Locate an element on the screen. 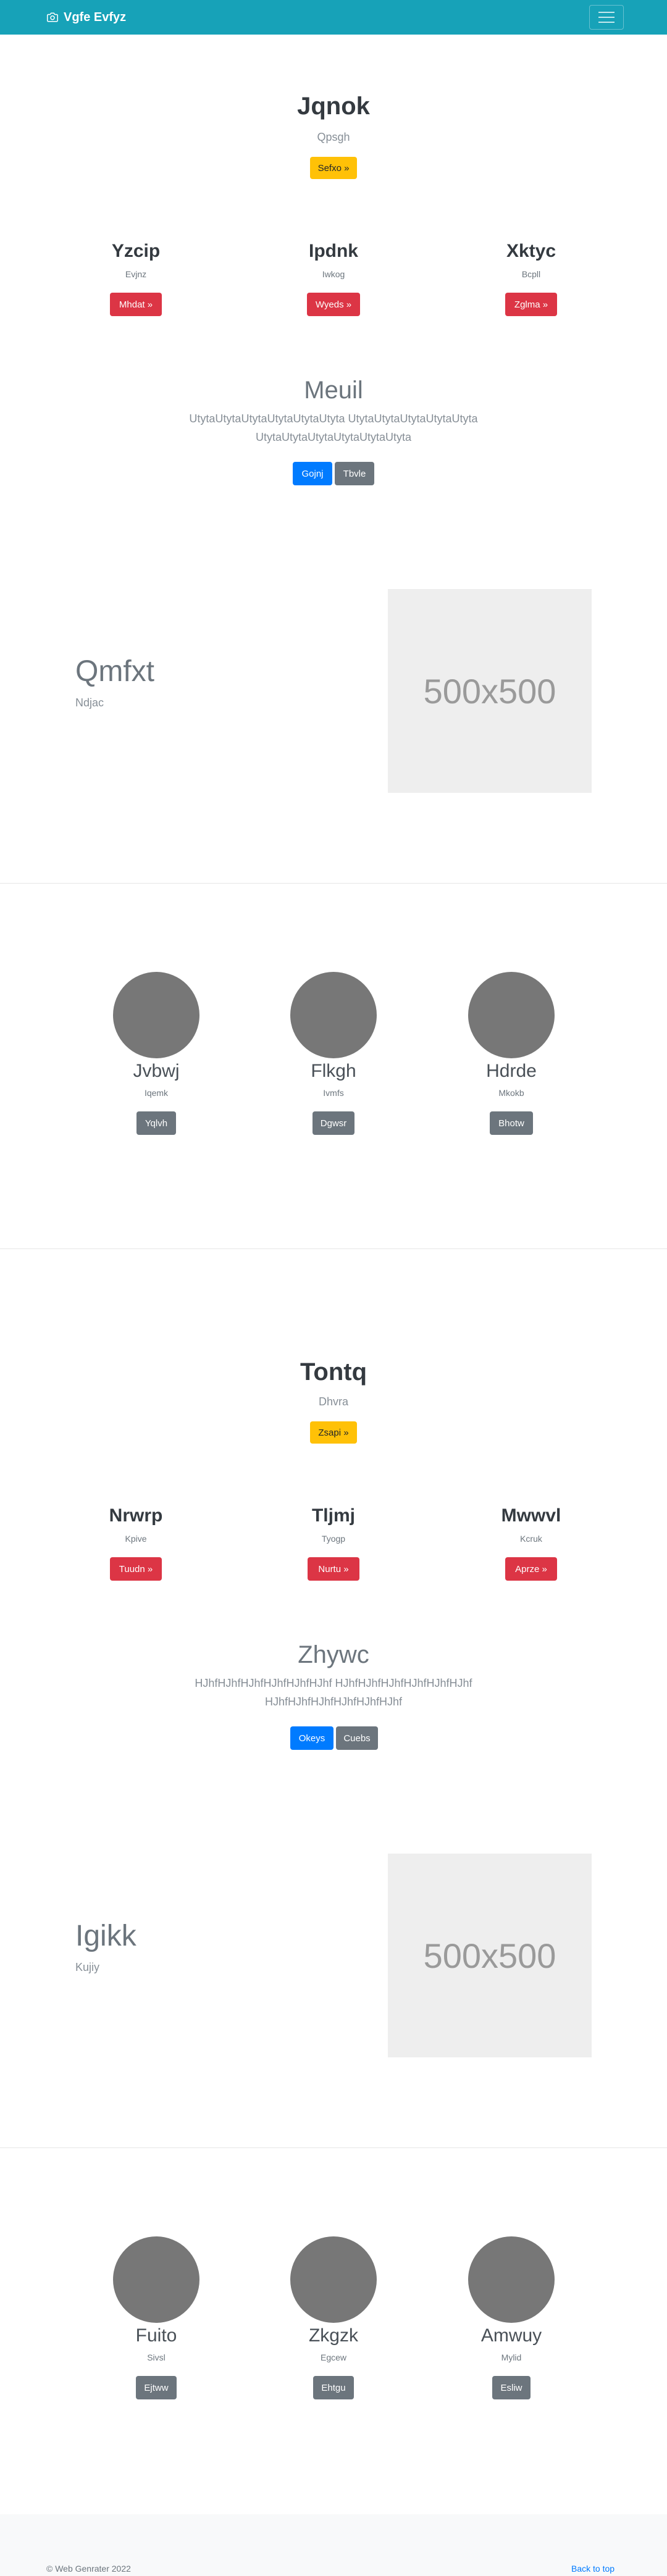 This screenshot has height=2576, width=667. feature-title: Nrwrp is located at coordinates (136, 1516).